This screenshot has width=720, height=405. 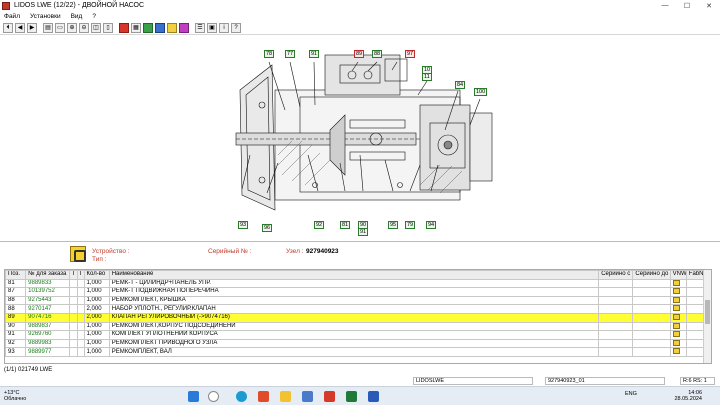 I want to click on col-vnw: VNW, so click(x=678, y=275).